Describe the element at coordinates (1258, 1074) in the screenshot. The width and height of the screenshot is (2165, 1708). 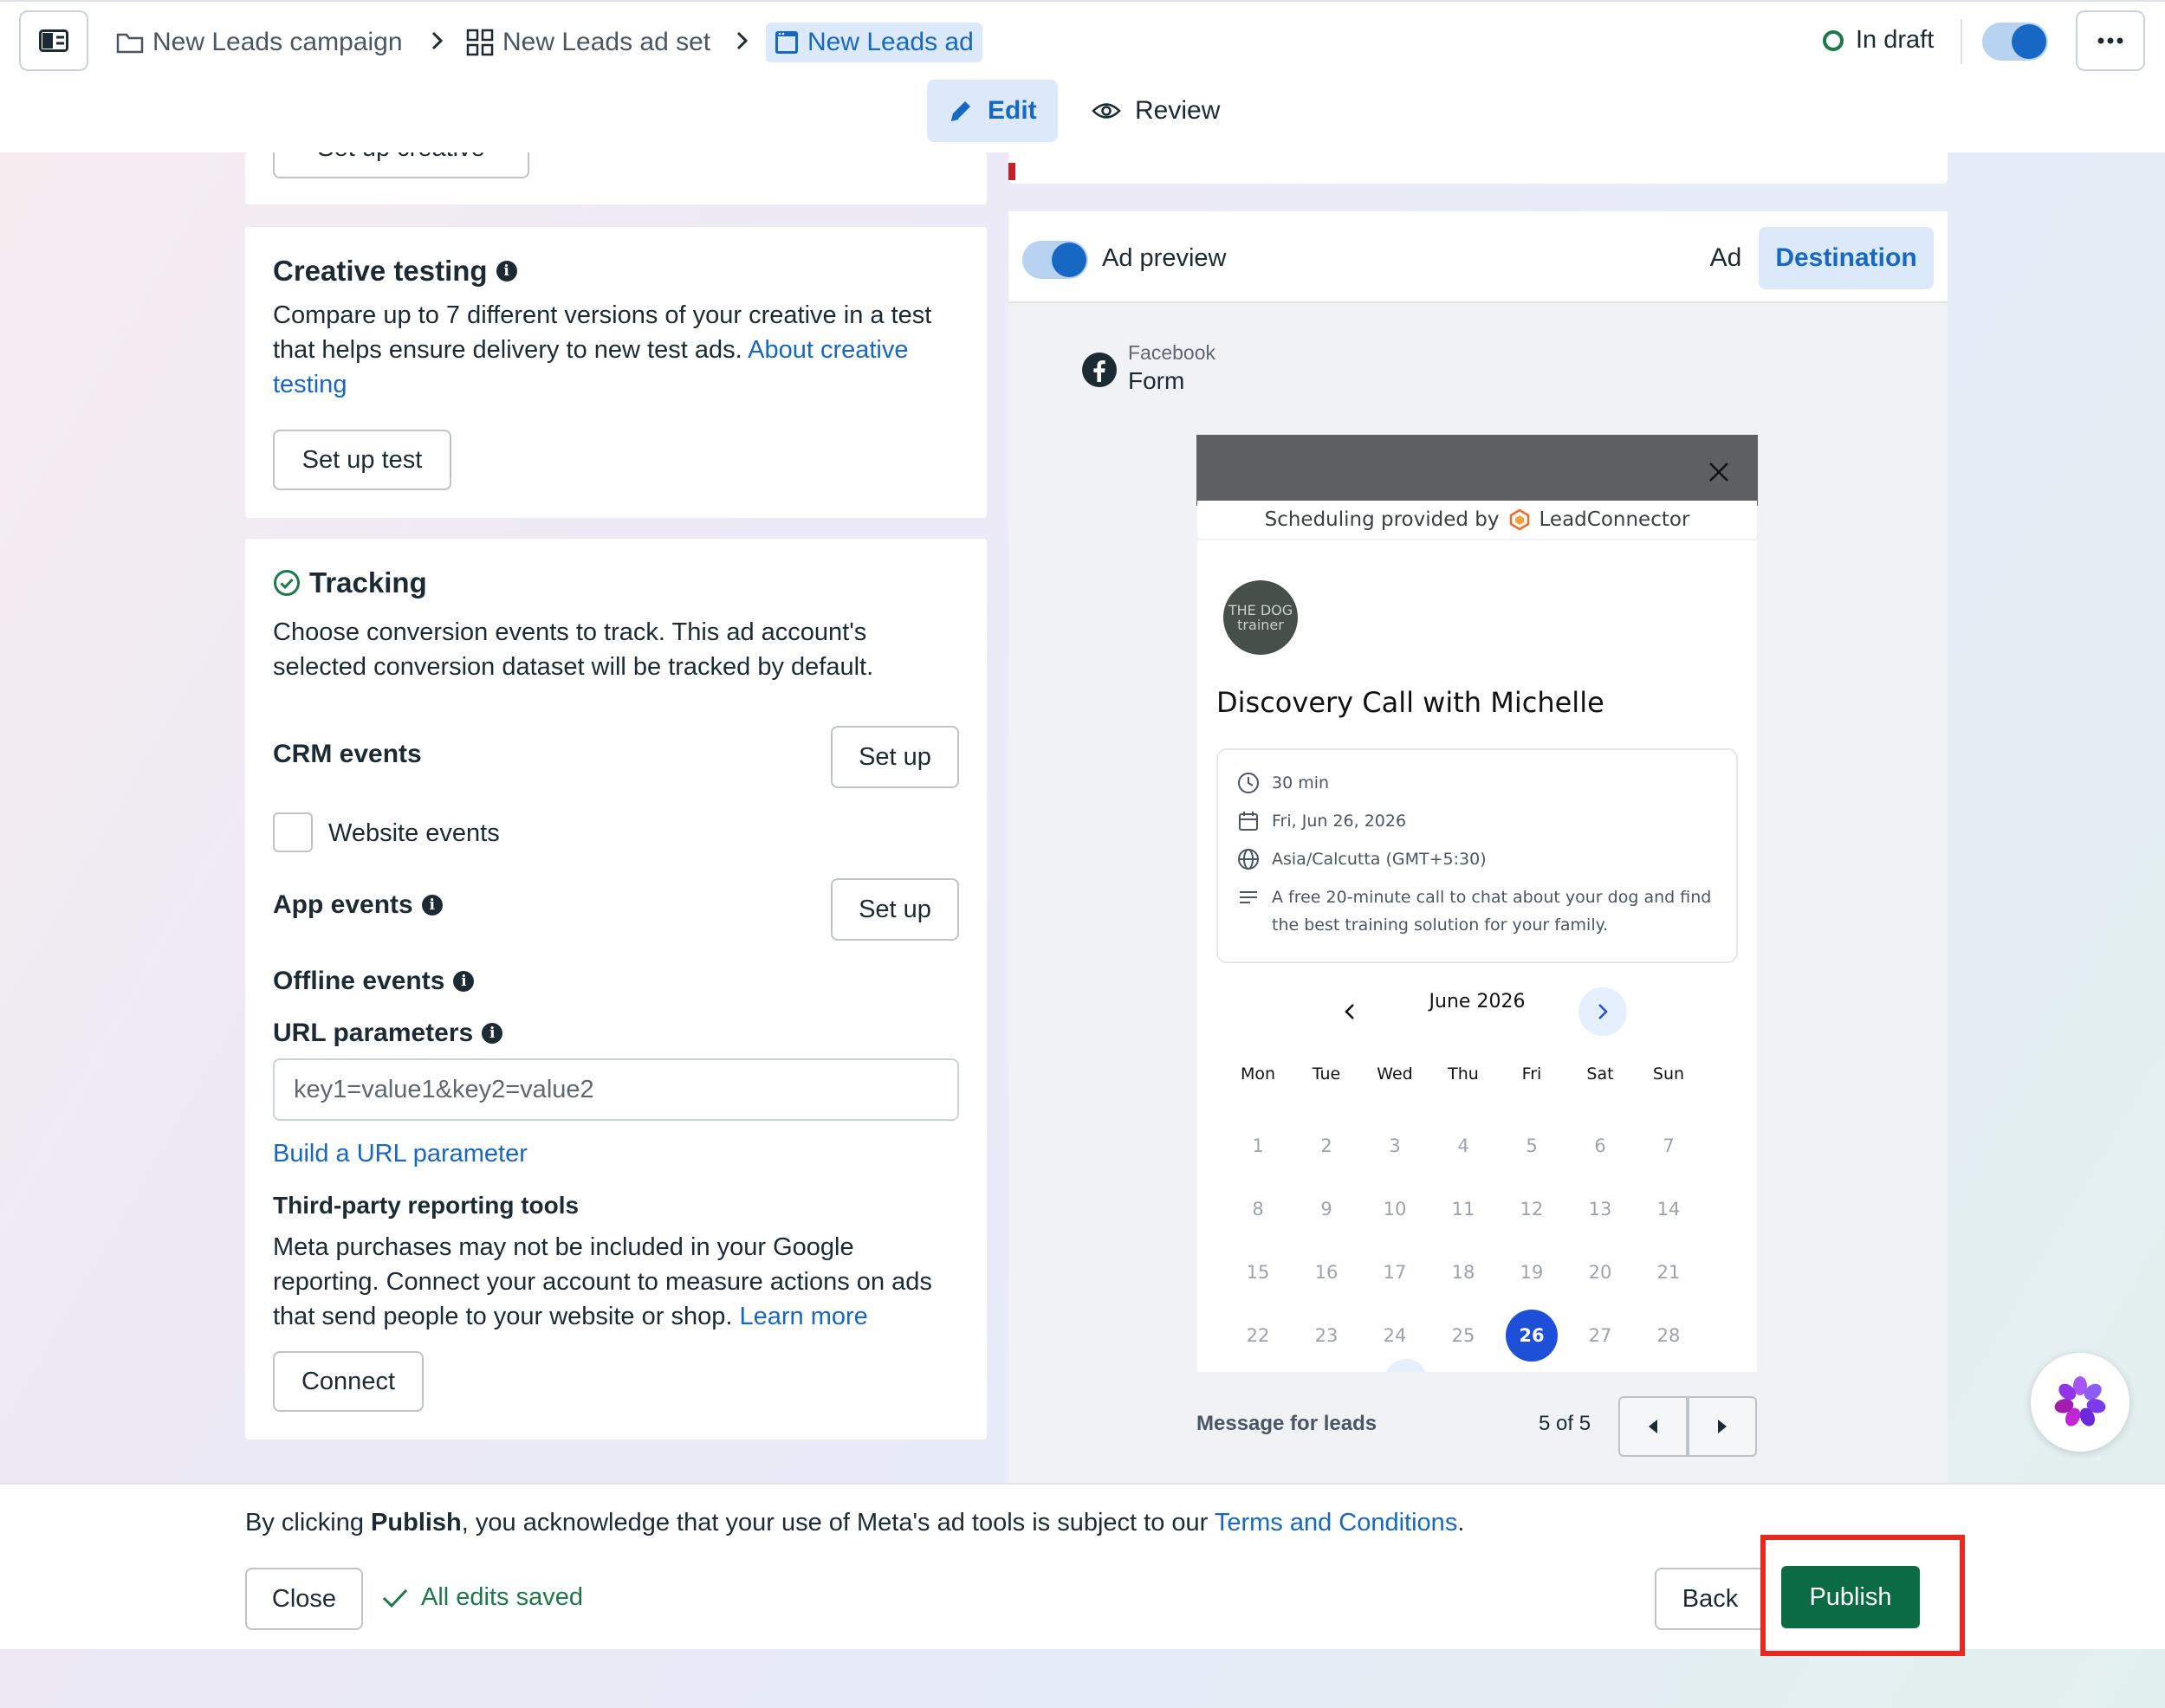
I see `weekday-header: Mon` at that location.